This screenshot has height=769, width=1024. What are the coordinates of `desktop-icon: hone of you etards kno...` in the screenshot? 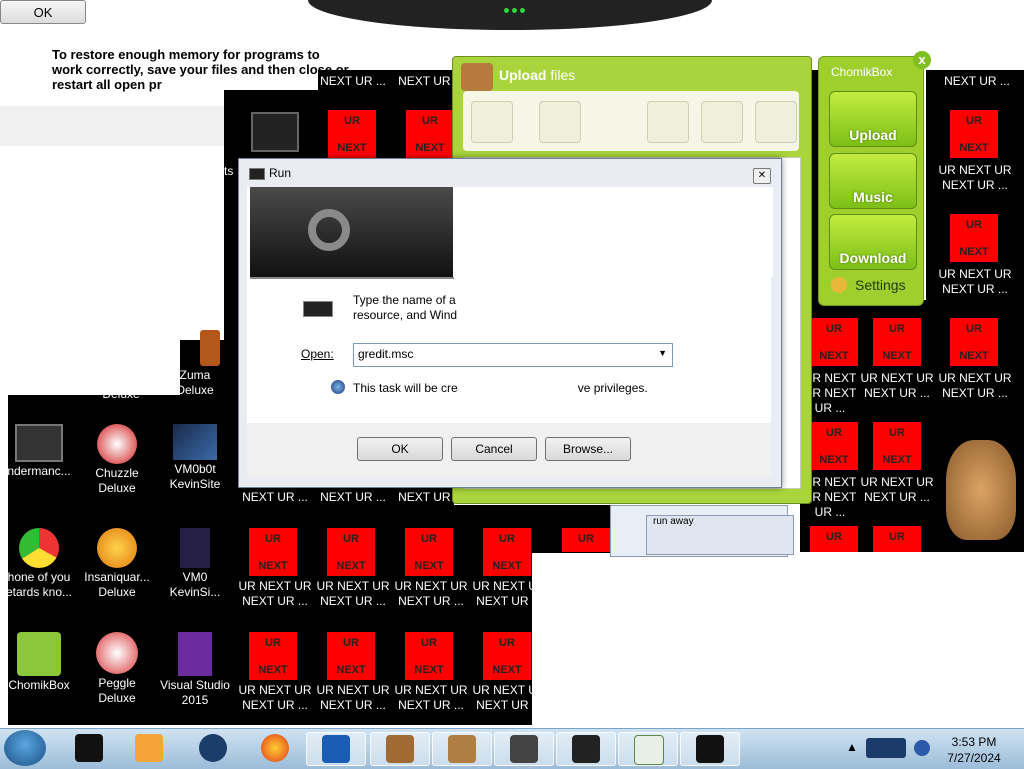 It's located at (39, 564).